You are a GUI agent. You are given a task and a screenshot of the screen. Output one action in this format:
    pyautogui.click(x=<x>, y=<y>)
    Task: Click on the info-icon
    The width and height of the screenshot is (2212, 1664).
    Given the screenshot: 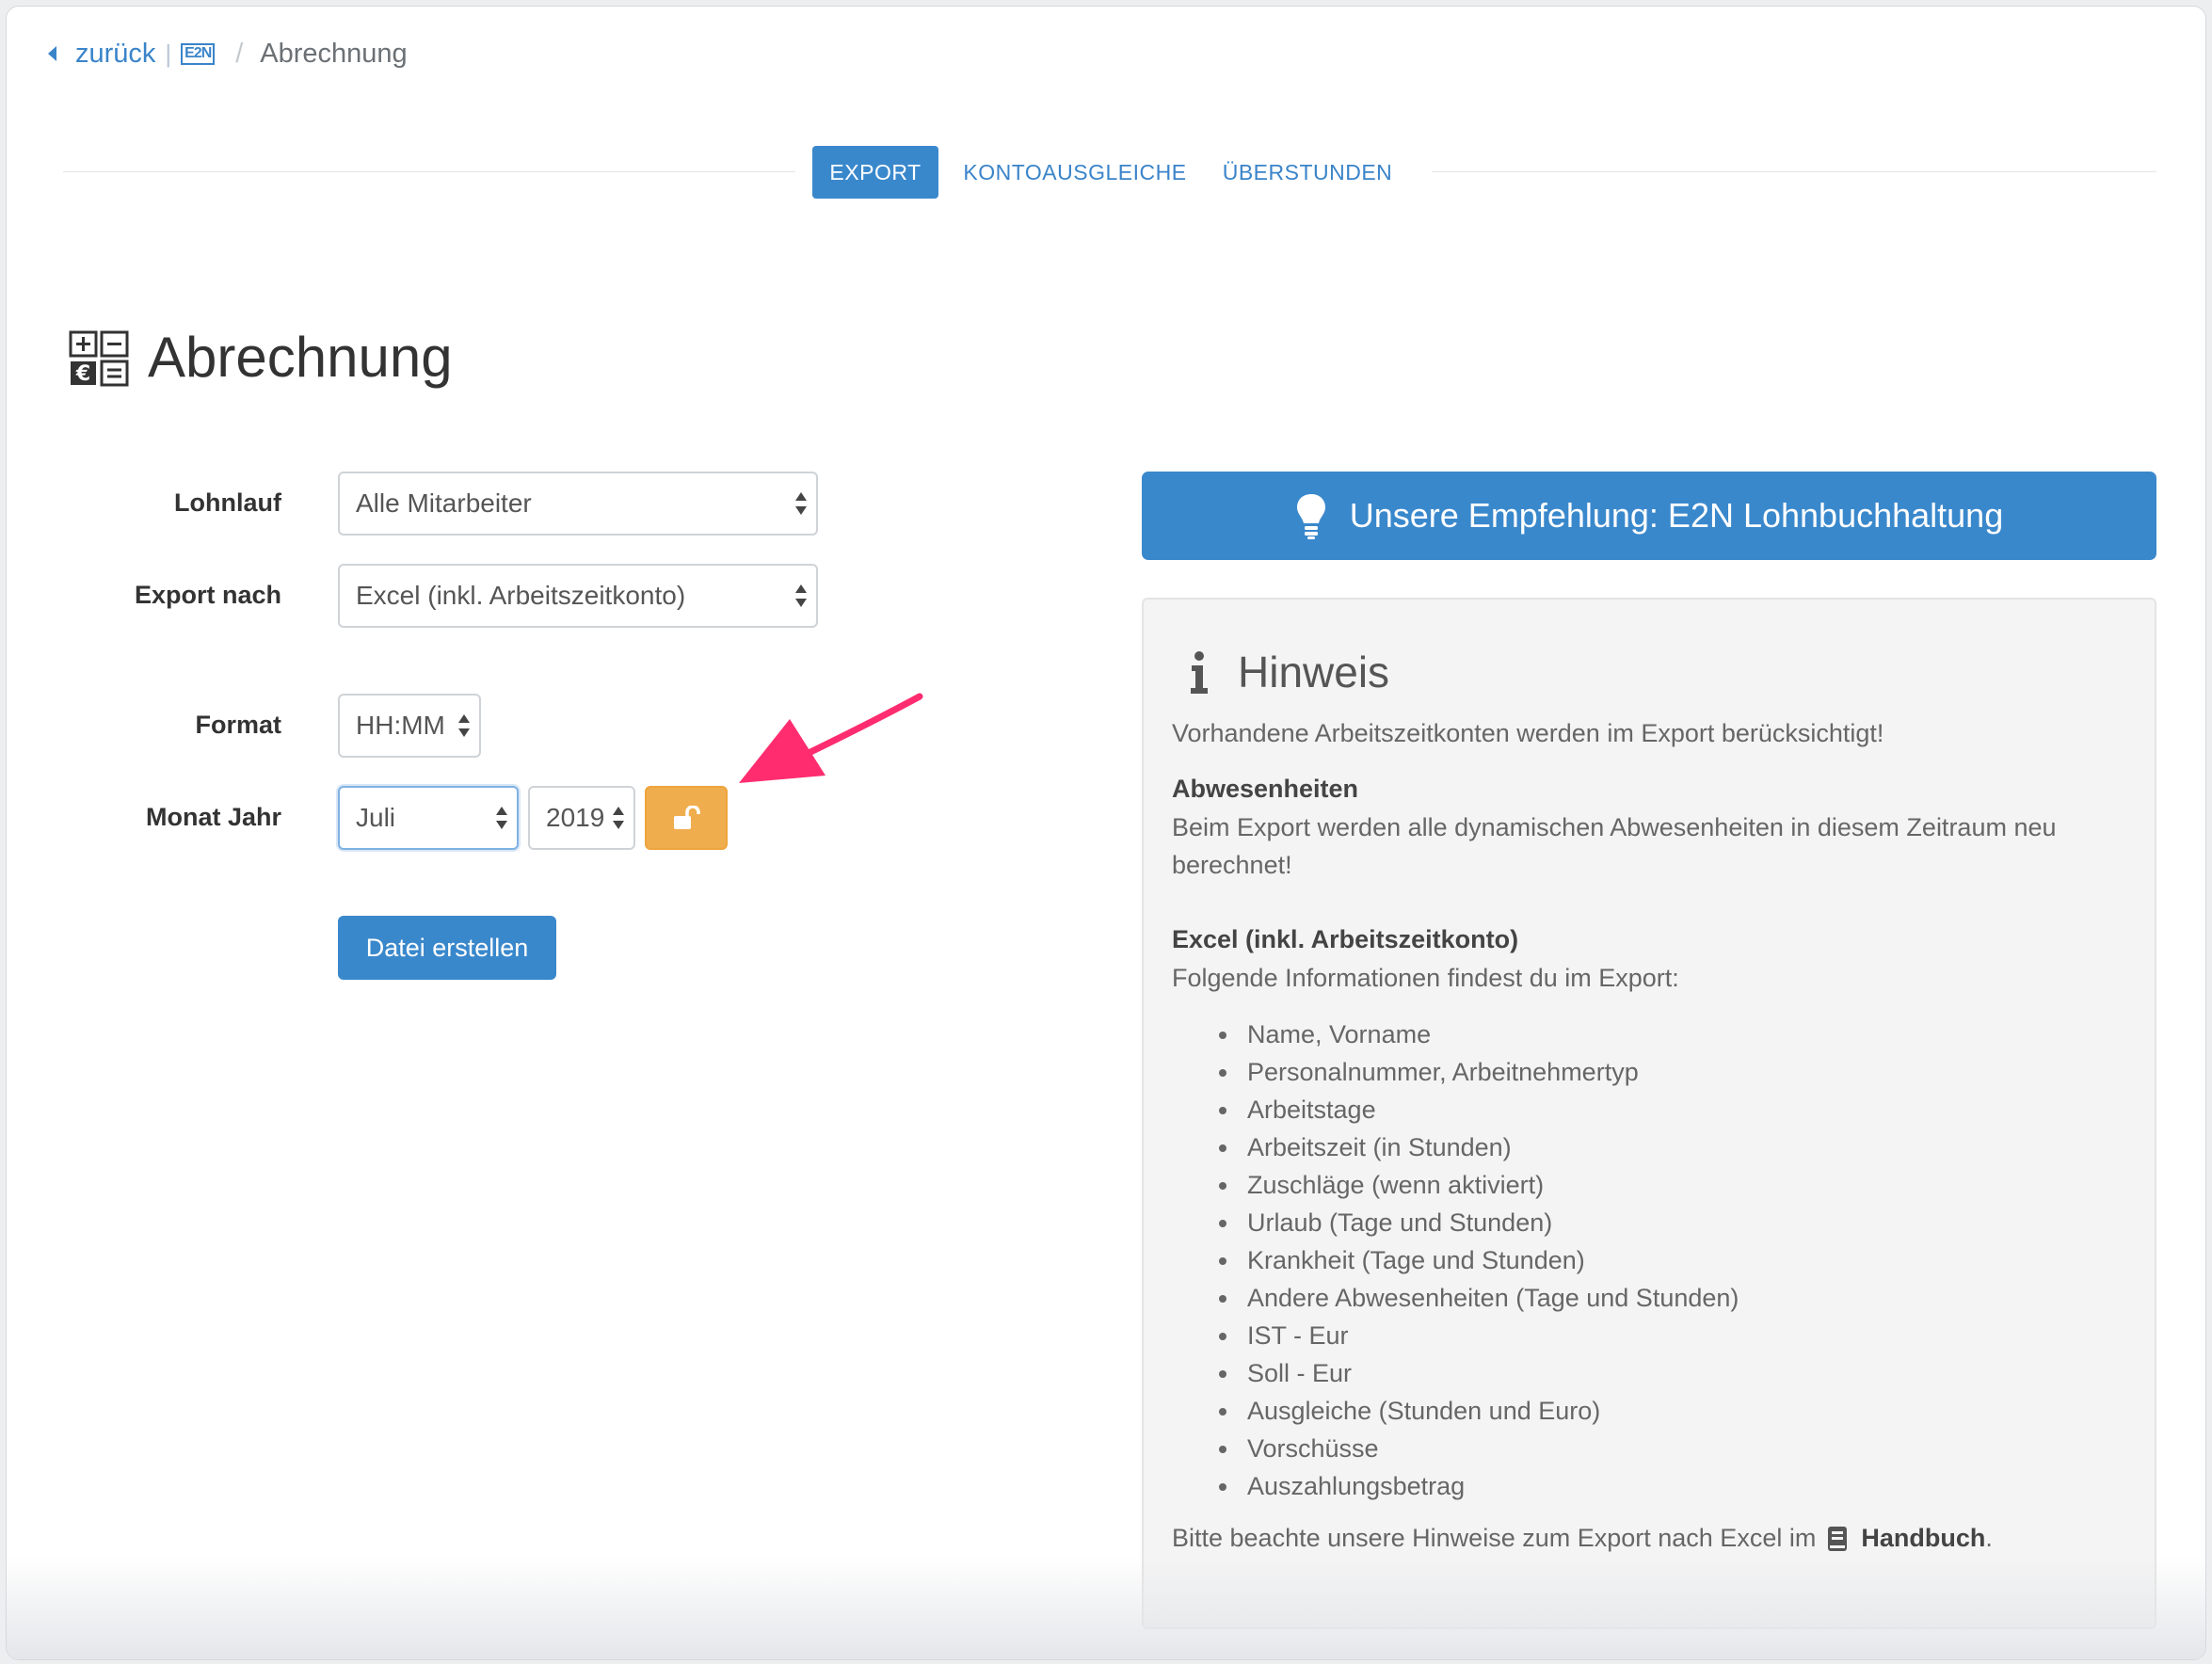 What is the action you would take?
    pyautogui.click(x=1199, y=672)
    